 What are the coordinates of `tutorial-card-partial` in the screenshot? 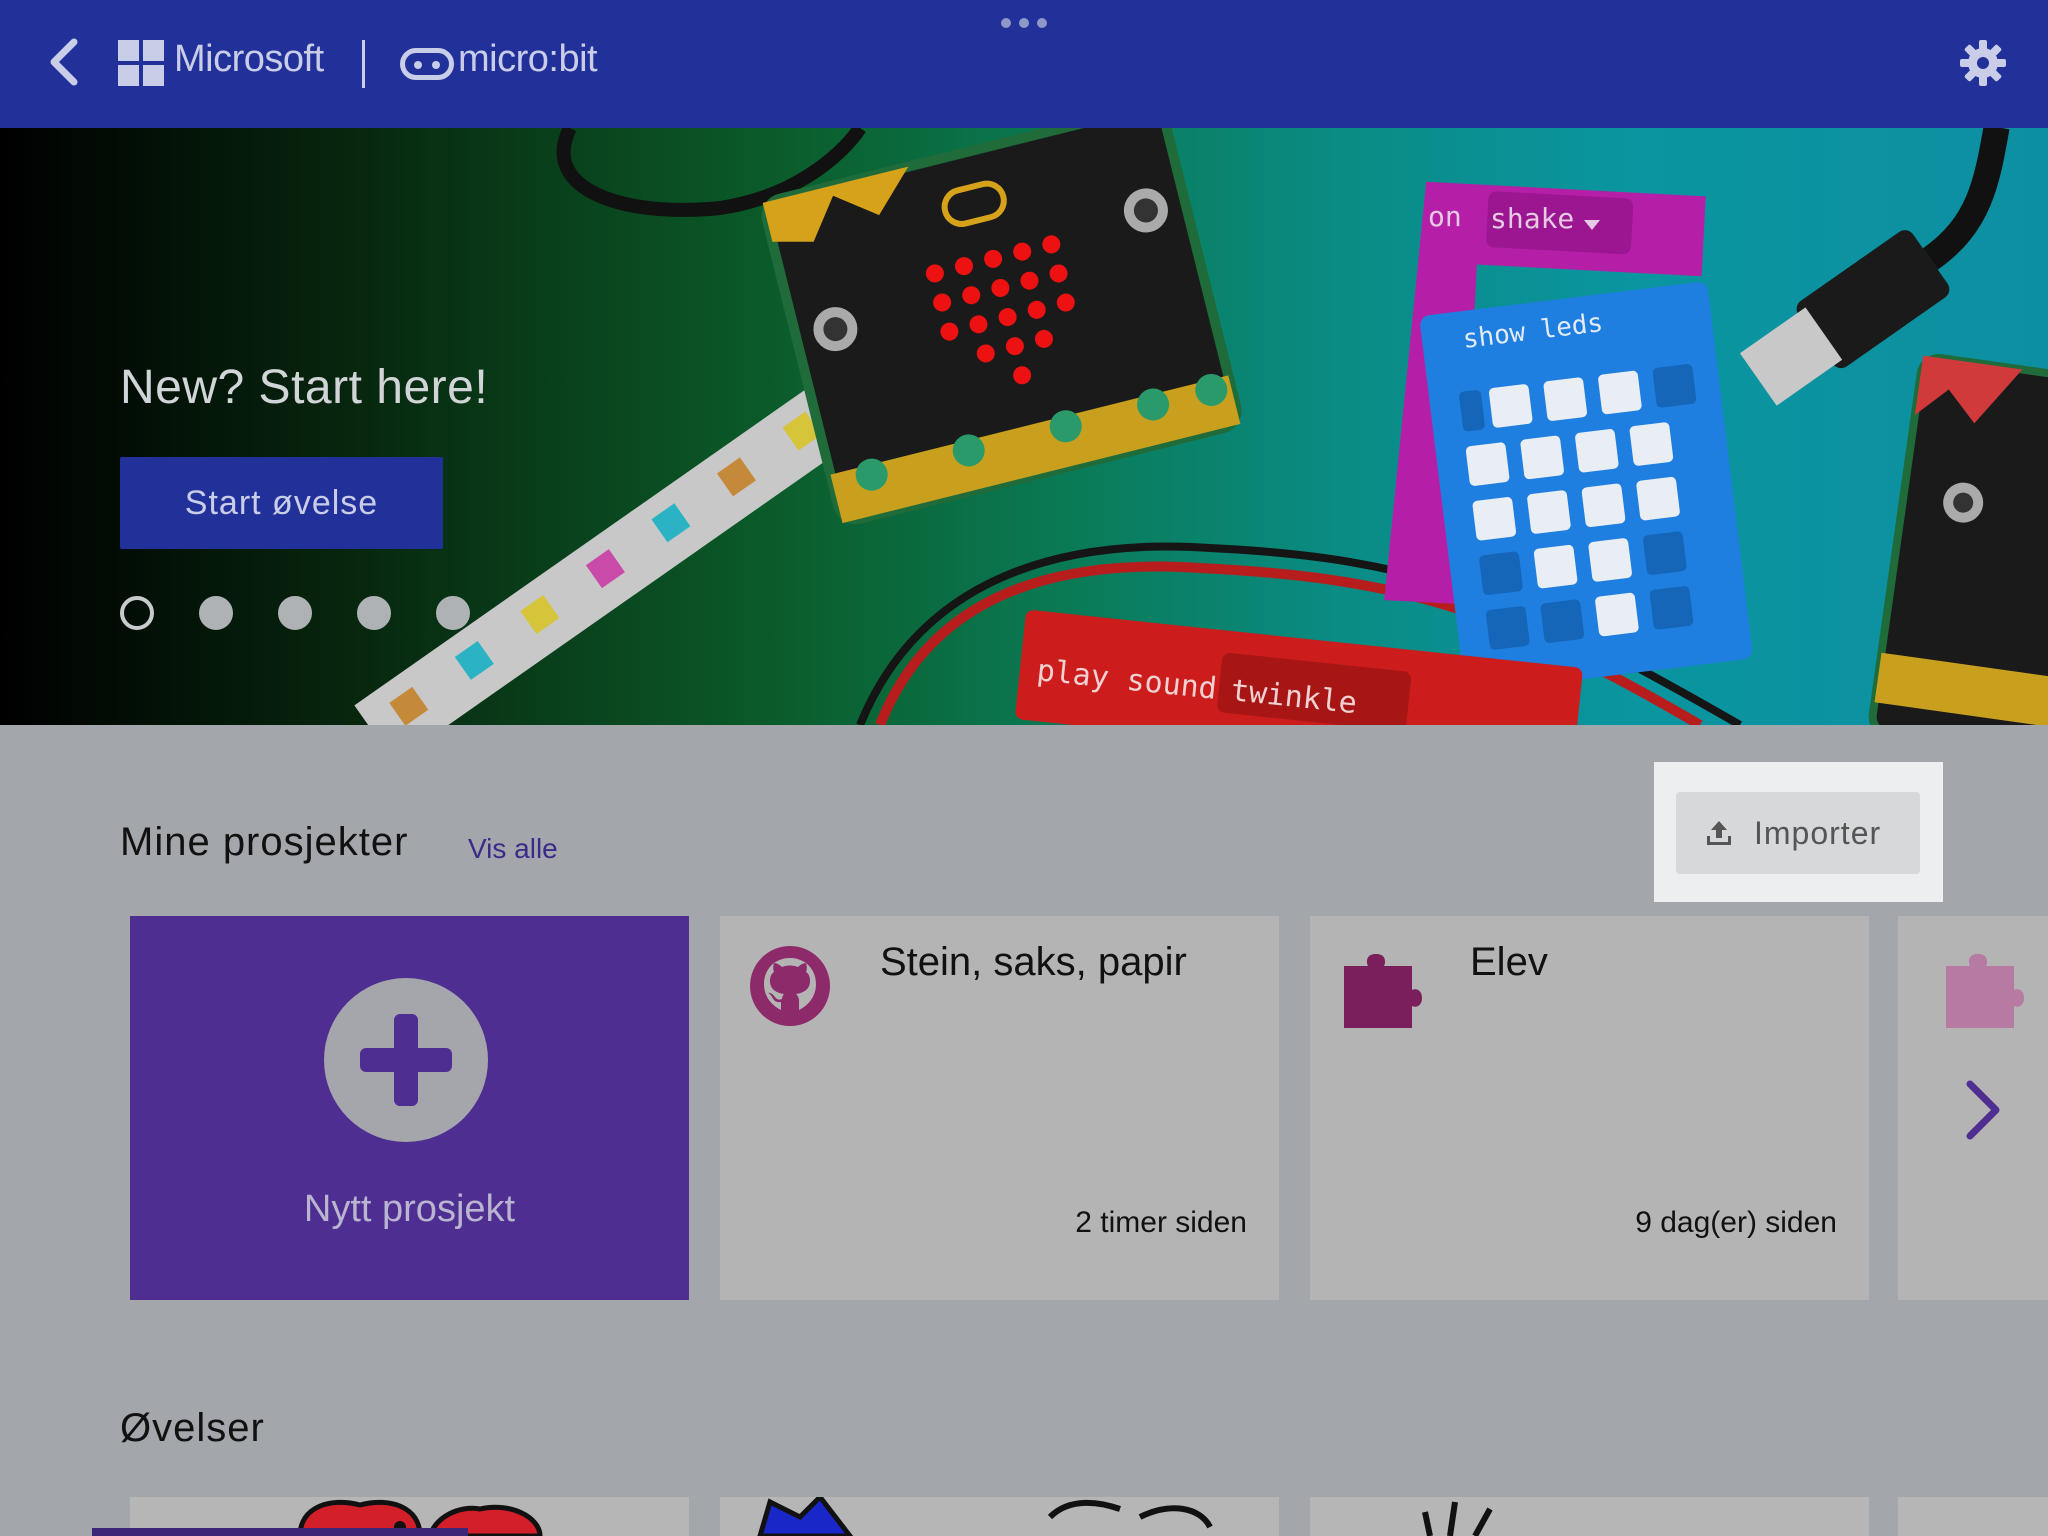 It's located at (1973, 1516).